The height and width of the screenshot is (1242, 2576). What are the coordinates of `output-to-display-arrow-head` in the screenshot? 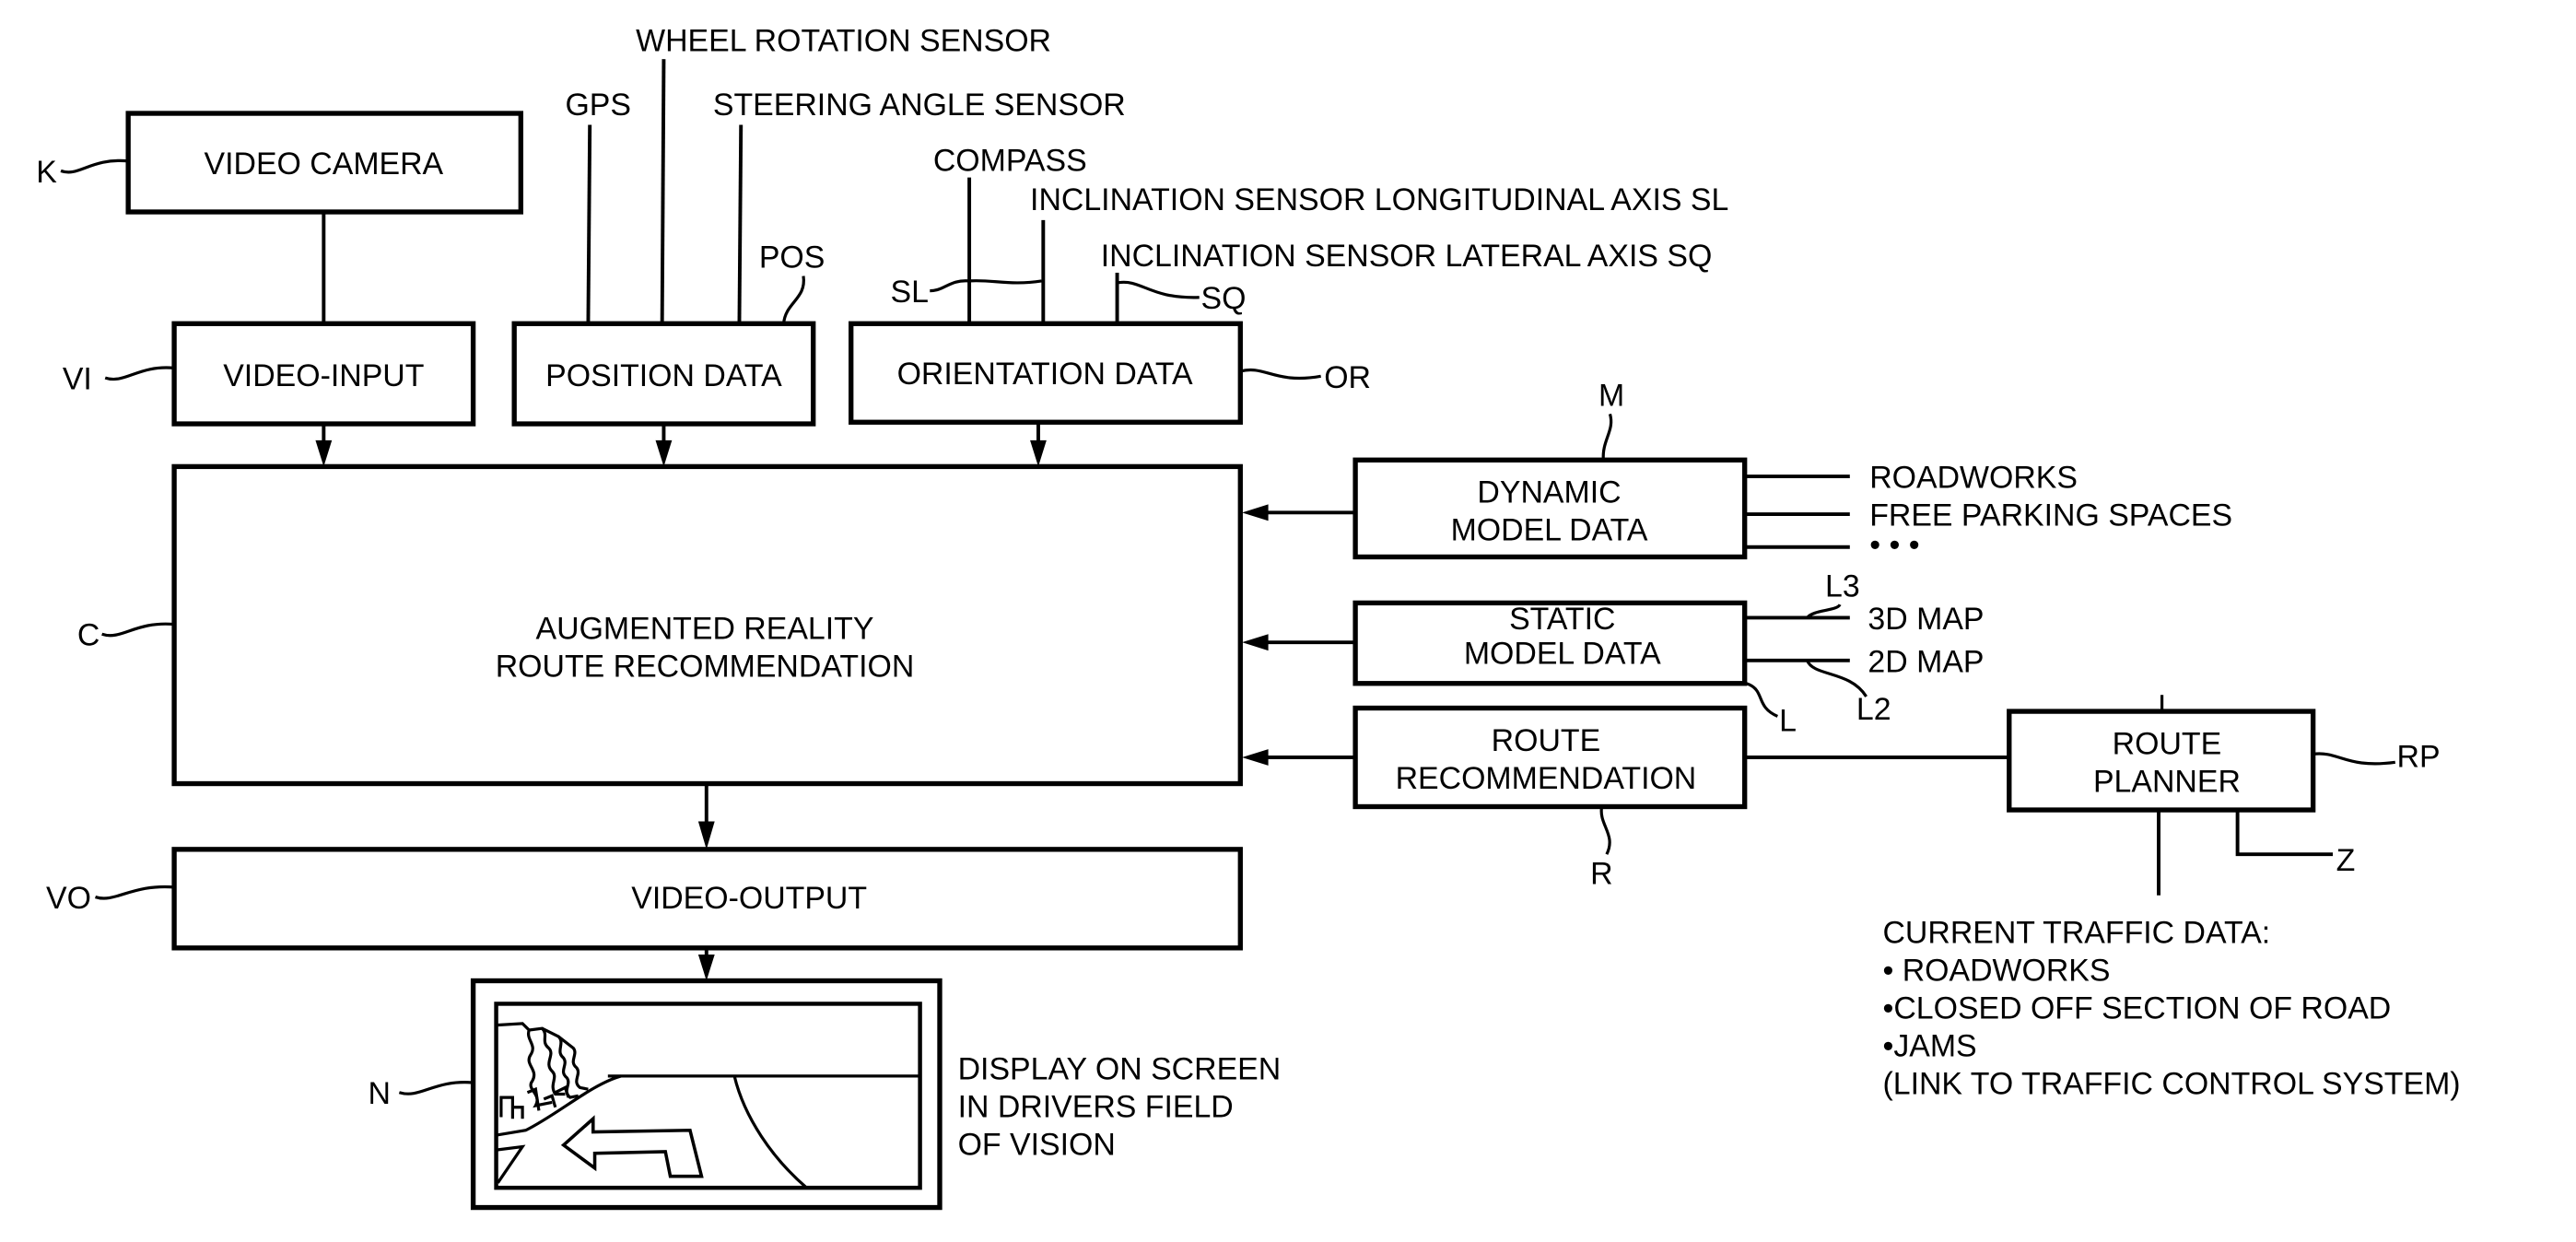 It's located at (706, 967).